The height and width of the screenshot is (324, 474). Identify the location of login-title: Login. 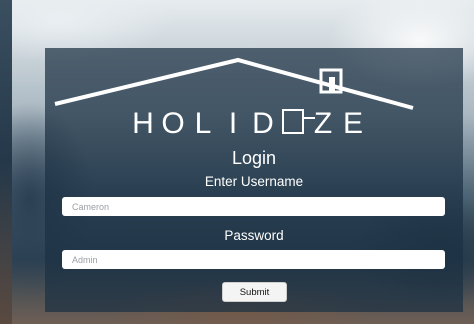
(254, 158).